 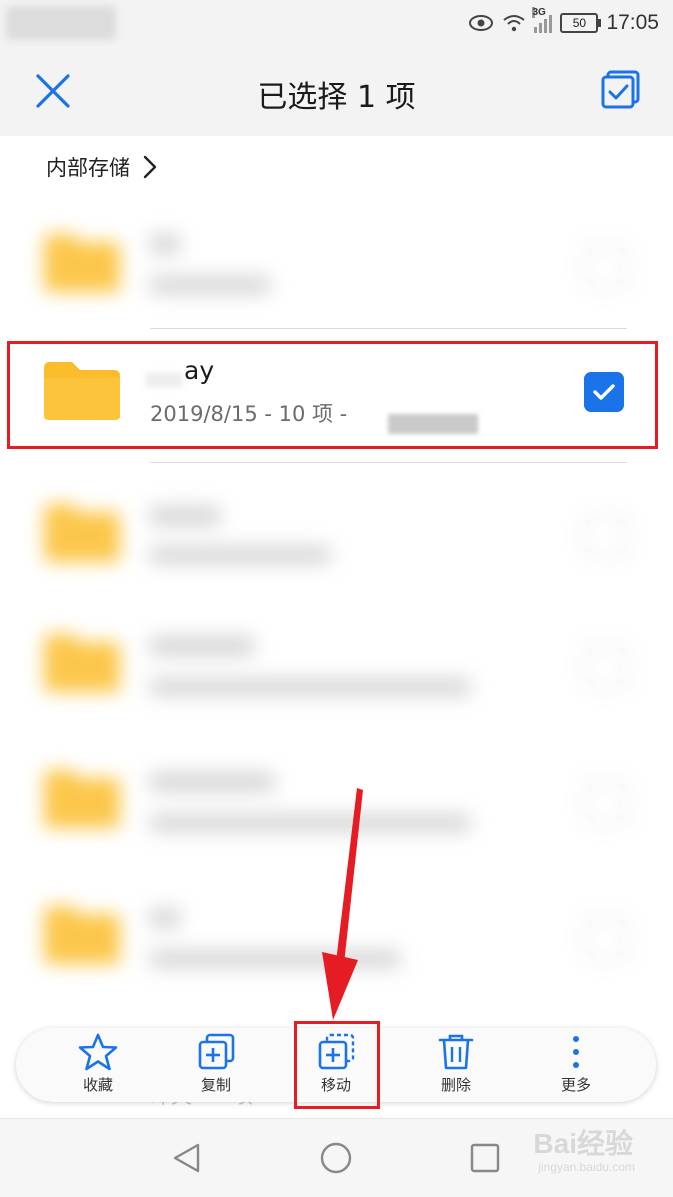 I want to click on more-vertical-icon, so click(x=576, y=1052).